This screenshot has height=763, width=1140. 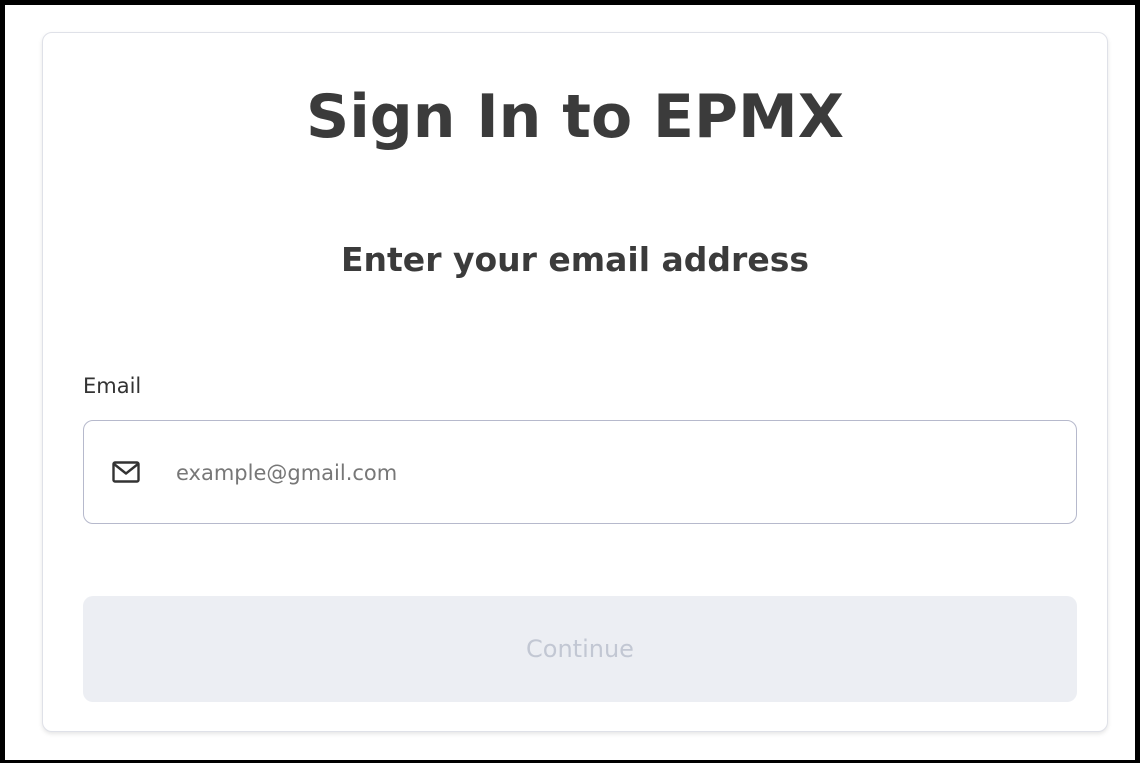 I want to click on email-input, so click(x=606, y=473).